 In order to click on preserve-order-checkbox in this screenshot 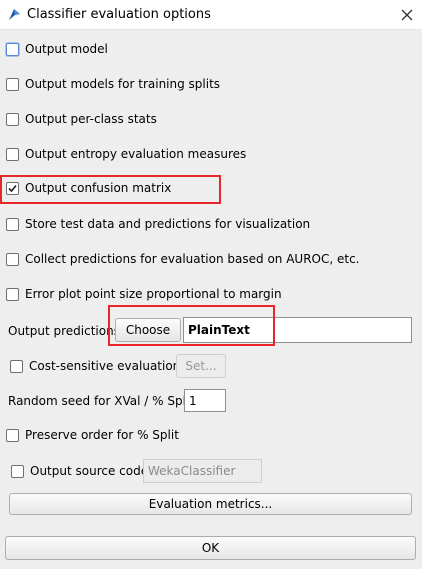, I will do `click(12, 435)`.